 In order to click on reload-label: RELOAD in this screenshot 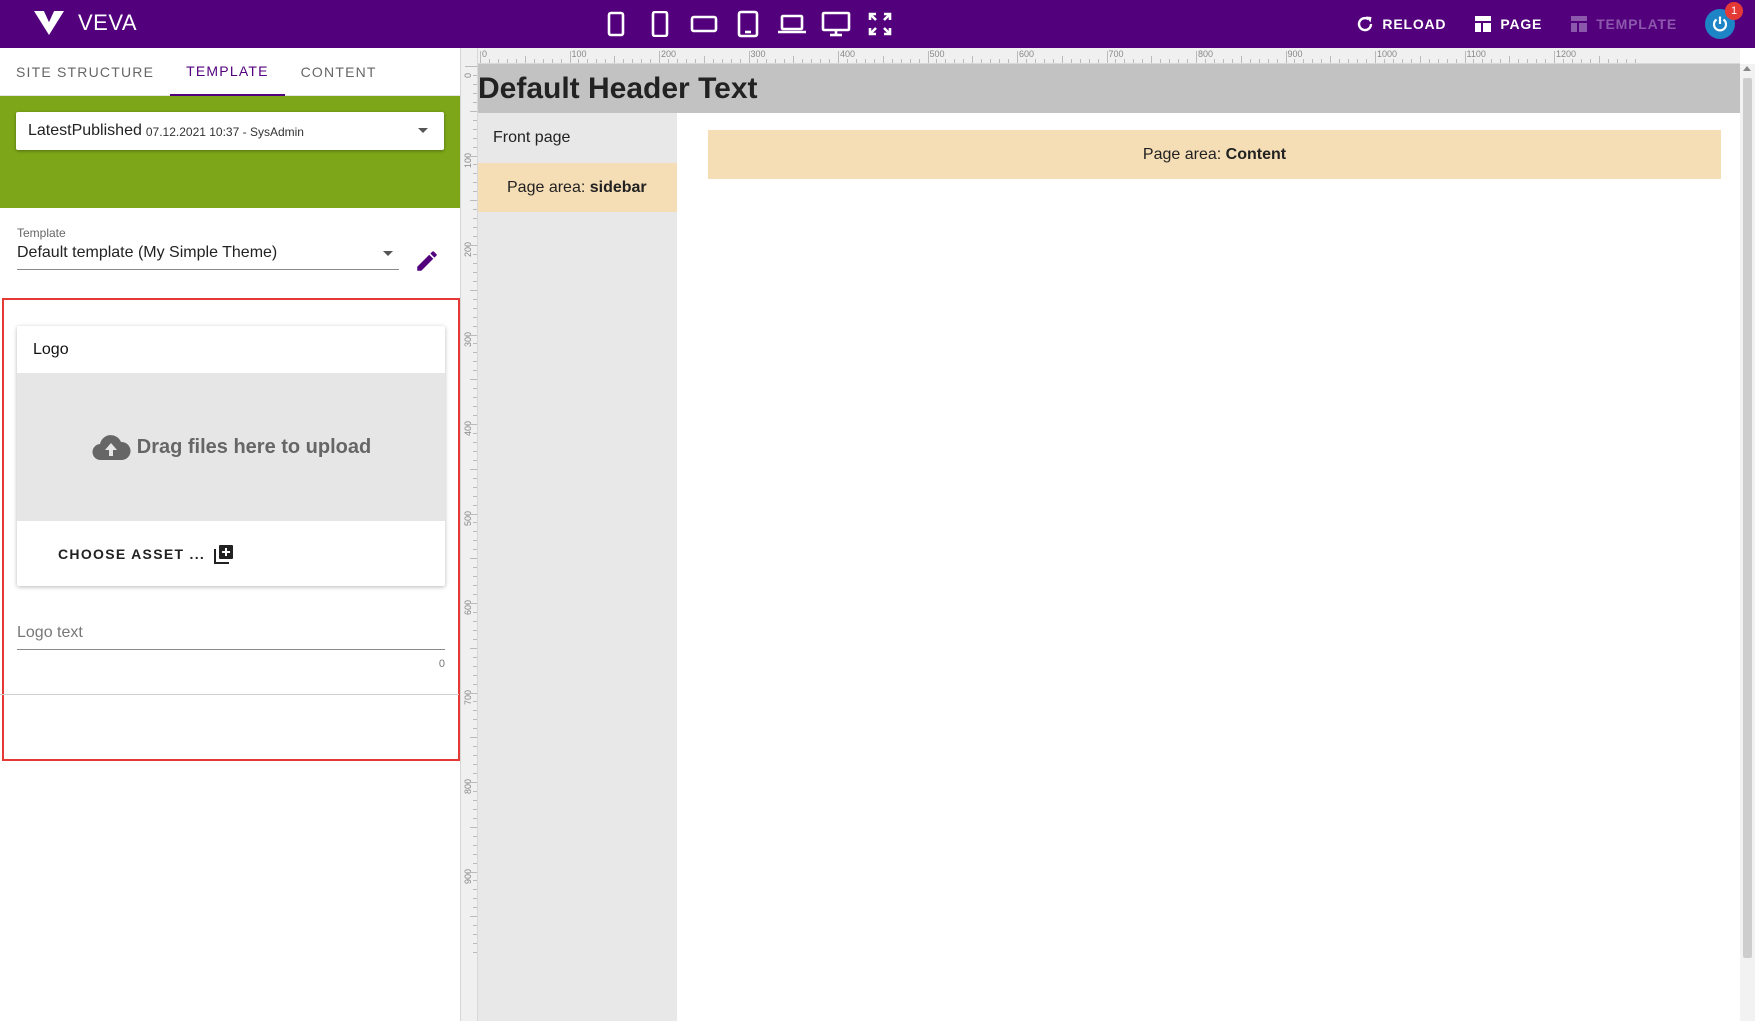, I will do `click(1414, 24)`.